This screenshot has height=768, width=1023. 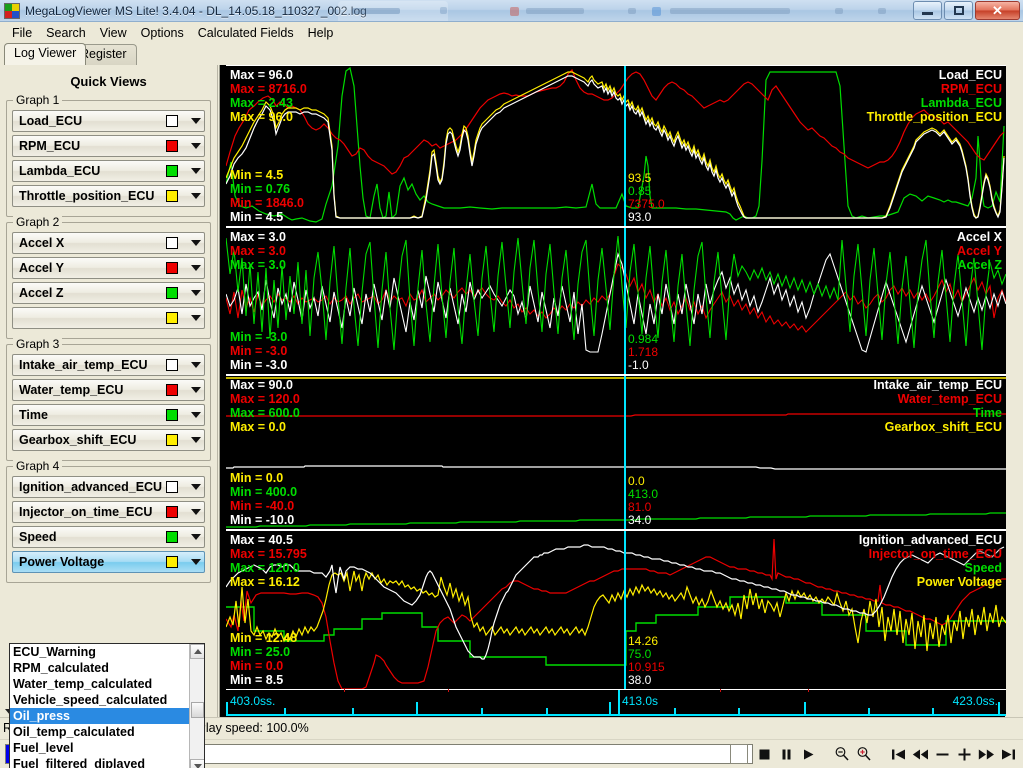 What do you see at coordinates (646, 660) in the screenshot?
I see `graph-4-cursor-values: 14.26 75.0 10.915 38.0` at bounding box center [646, 660].